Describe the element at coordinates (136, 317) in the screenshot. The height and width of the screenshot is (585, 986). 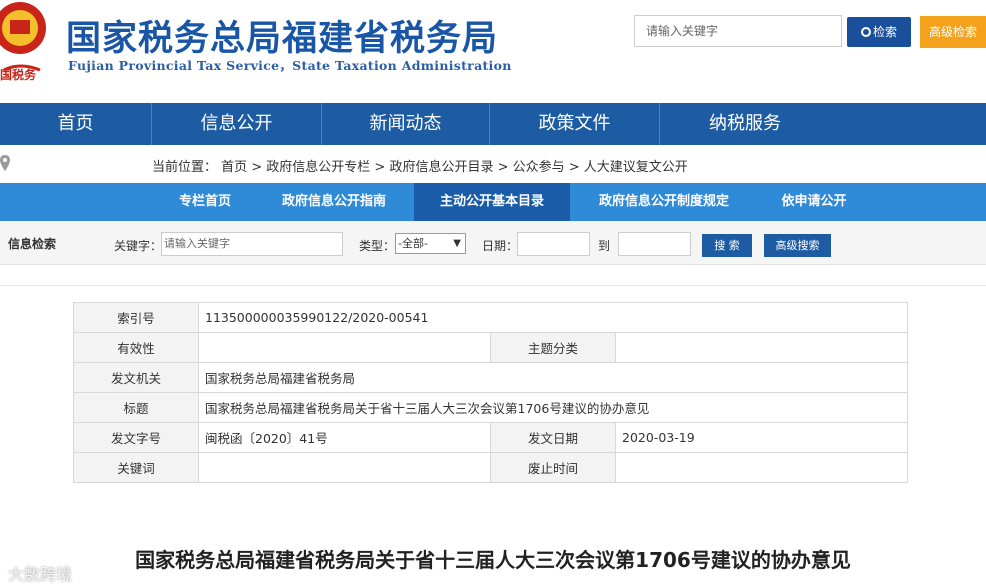
I see `index-label: 索引号` at that location.